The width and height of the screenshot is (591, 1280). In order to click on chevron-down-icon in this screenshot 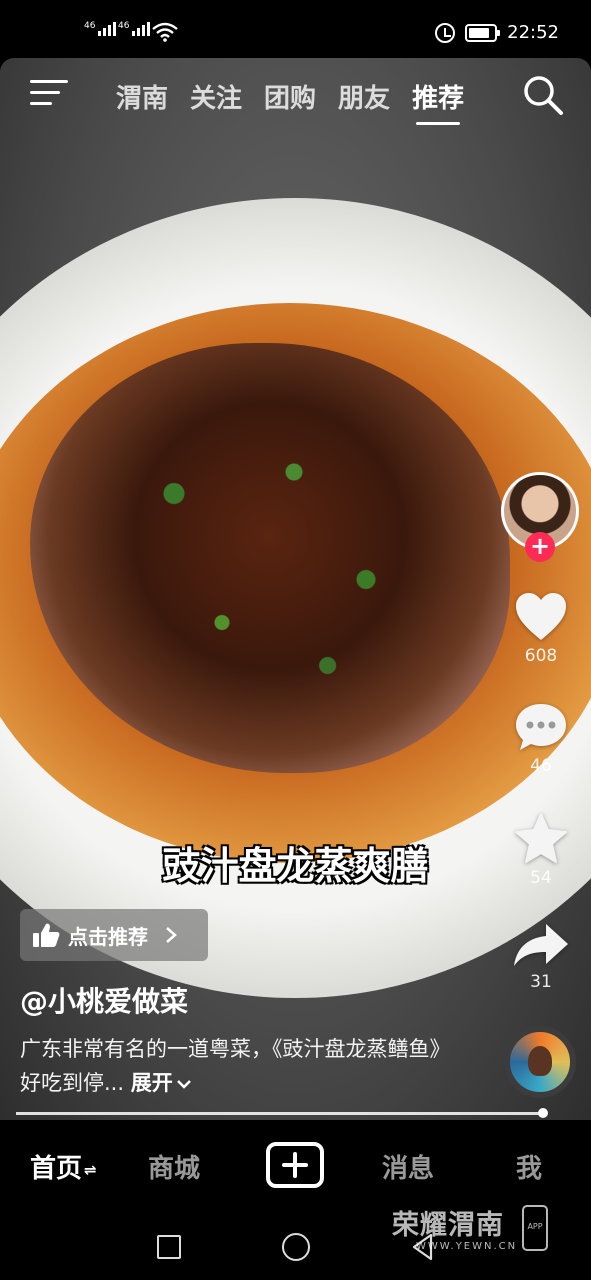, I will do `click(183, 1084)`.